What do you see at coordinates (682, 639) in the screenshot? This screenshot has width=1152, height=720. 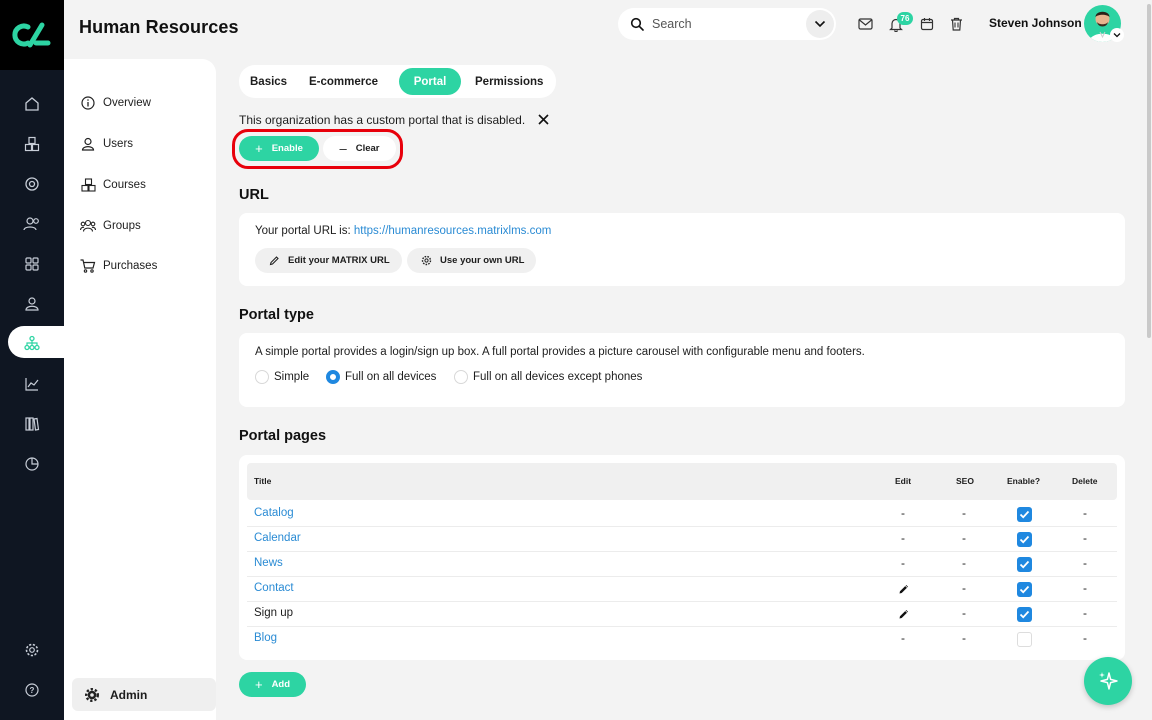 I see `table-row: Blog - - -` at bounding box center [682, 639].